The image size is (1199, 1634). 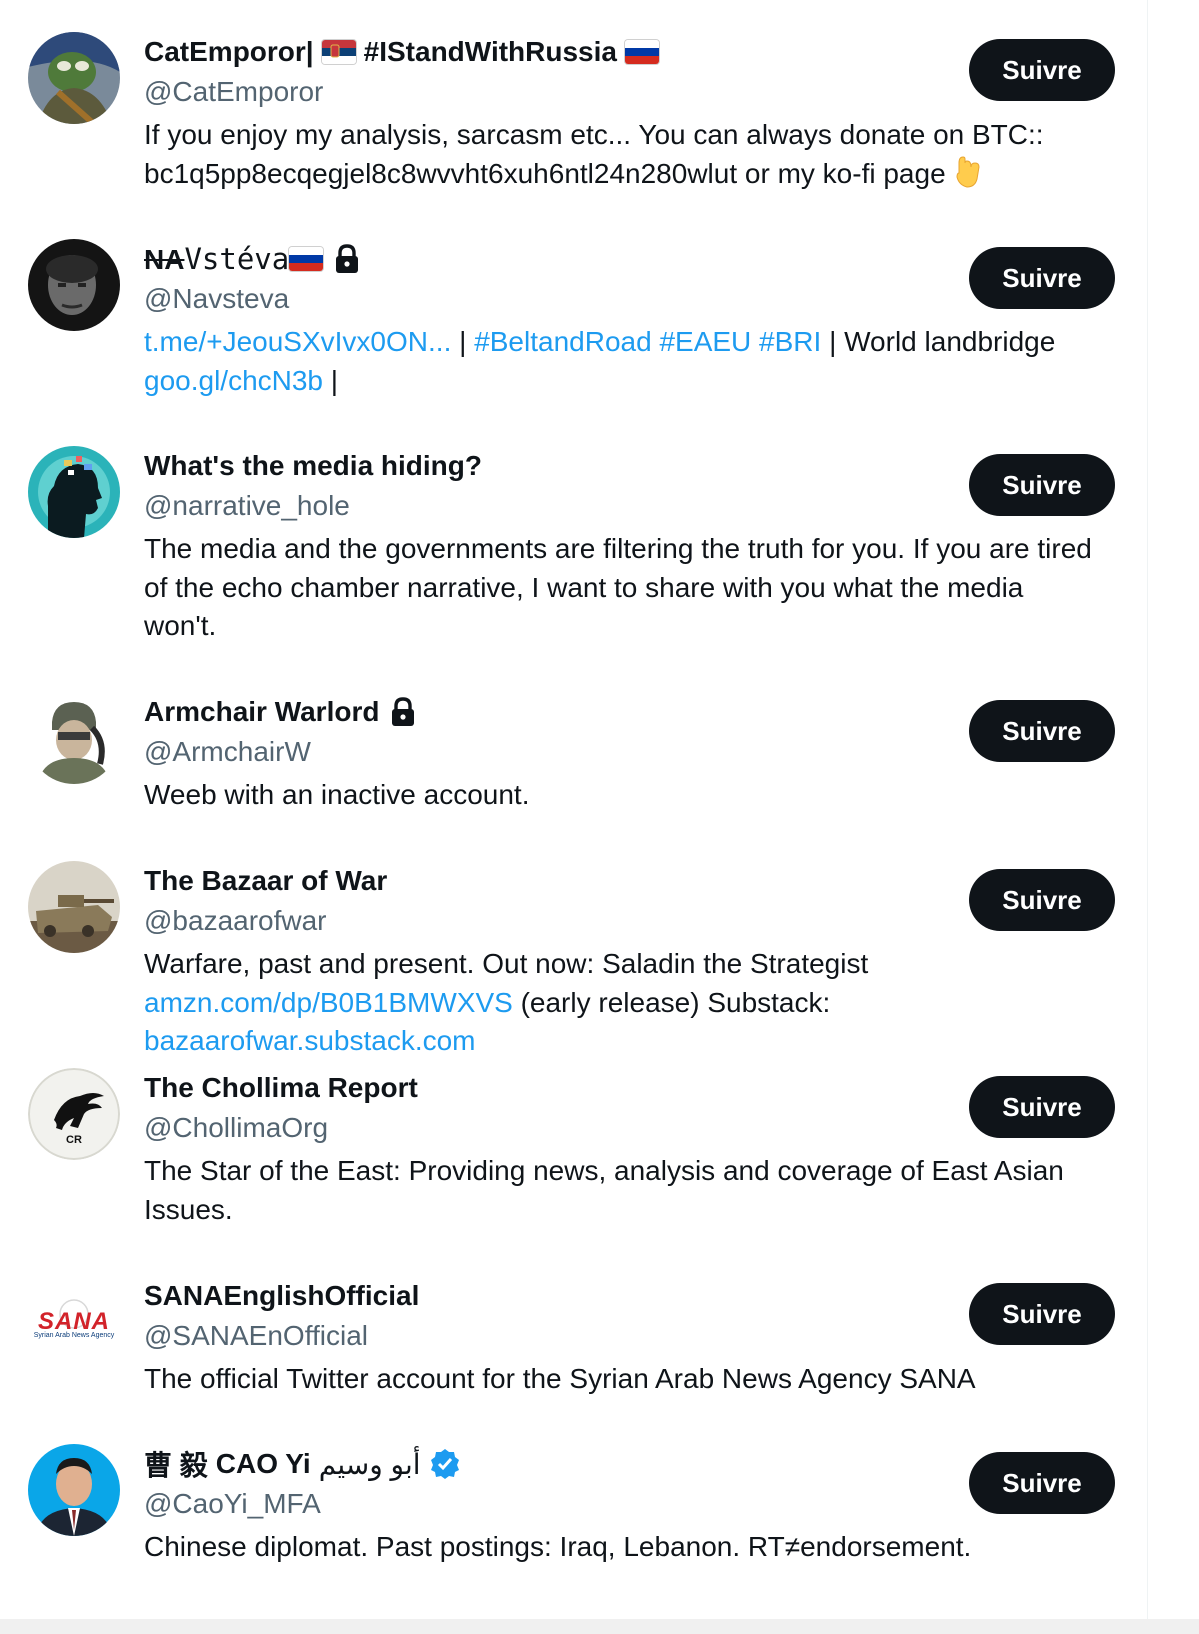 What do you see at coordinates (74, 1140) in the screenshot?
I see `avatar-initials: CR` at bounding box center [74, 1140].